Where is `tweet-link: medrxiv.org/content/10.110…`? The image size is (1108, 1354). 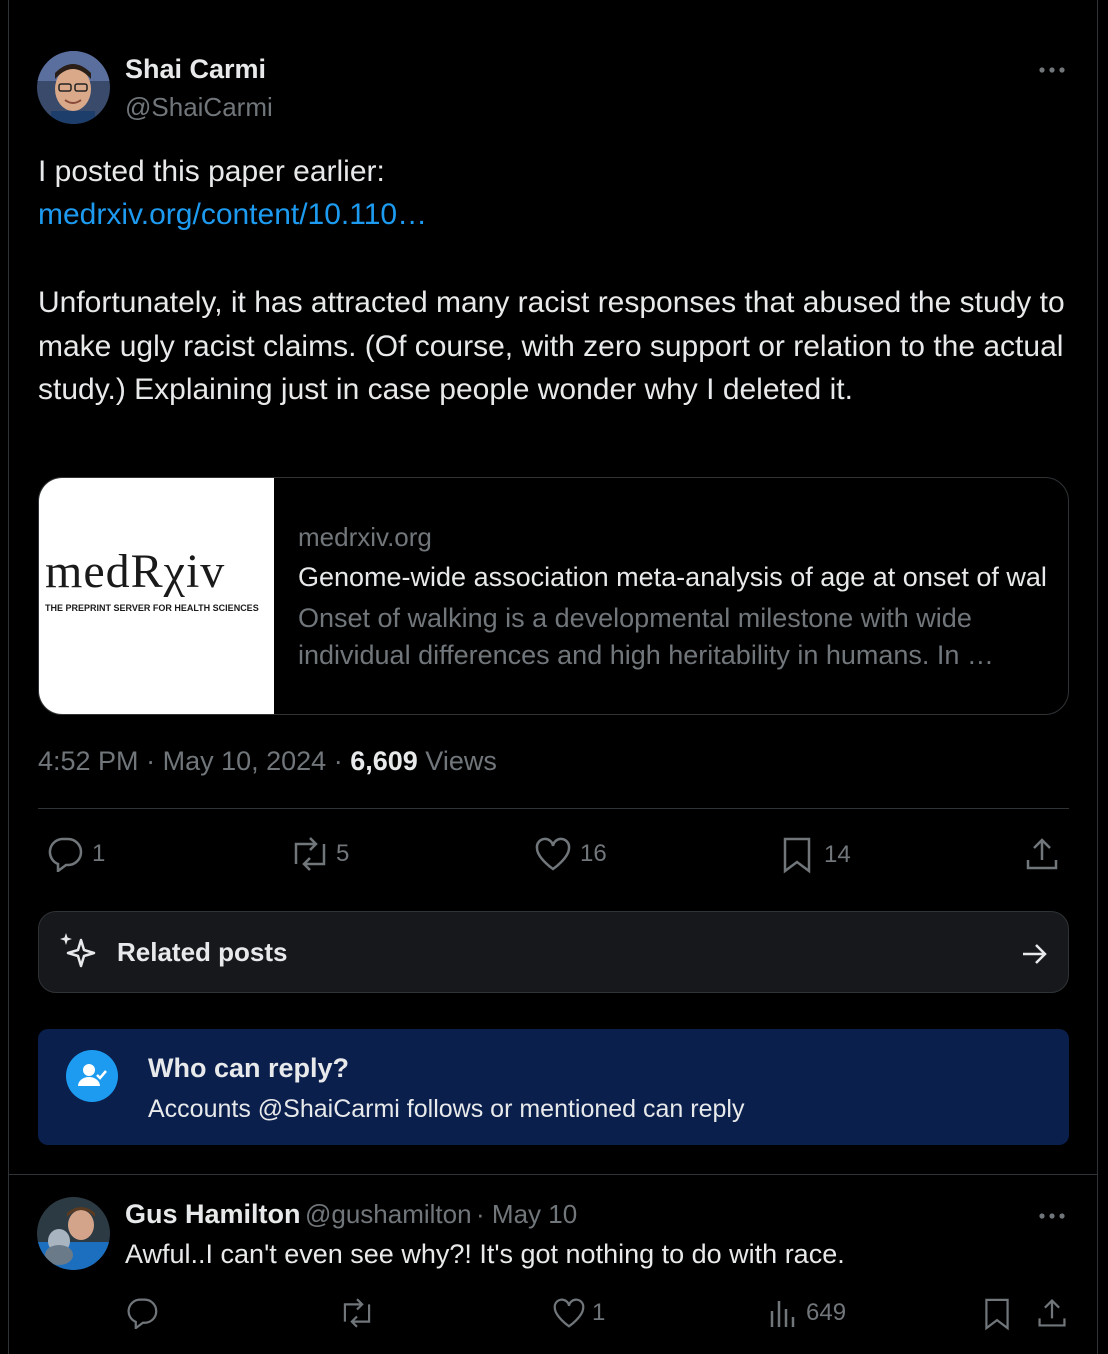 tweet-link: medrxiv.org/content/10.110… is located at coordinates (232, 215).